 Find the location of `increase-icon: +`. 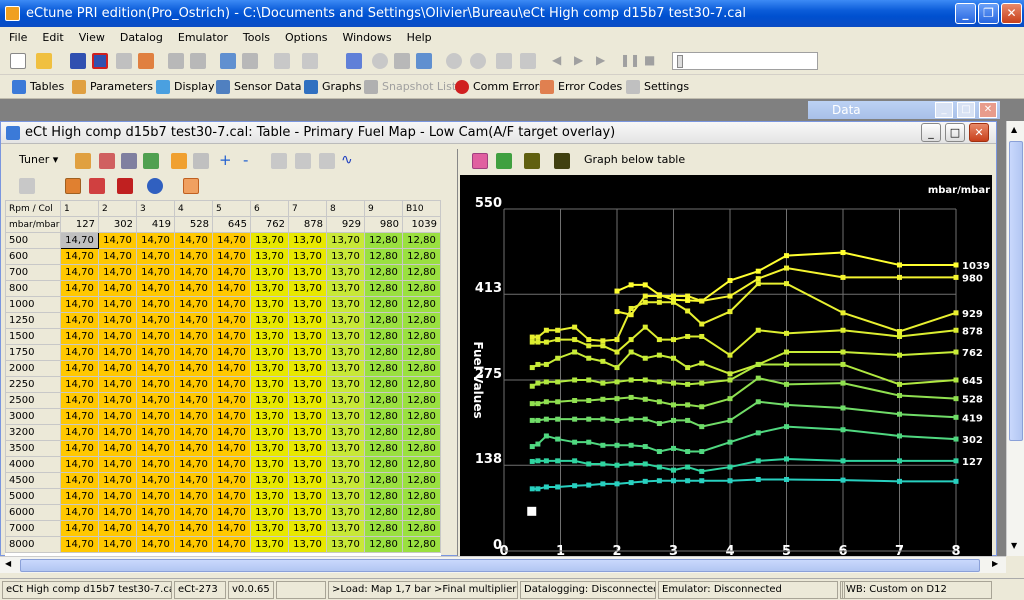

increase-icon: + is located at coordinates (227, 161).